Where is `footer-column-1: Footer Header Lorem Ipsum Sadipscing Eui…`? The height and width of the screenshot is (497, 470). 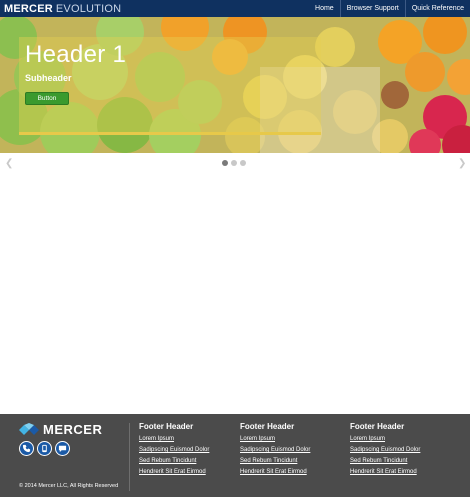 footer-column-1: Footer Header Lorem Ipsum Sadipscing Eui… is located at coordinates (174, 450).